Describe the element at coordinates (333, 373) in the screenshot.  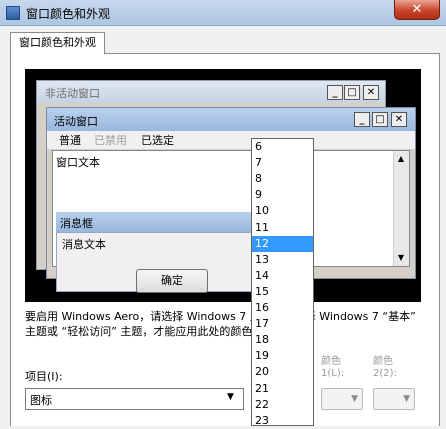
I see `color1-sub-label: 1(L):` at that location.